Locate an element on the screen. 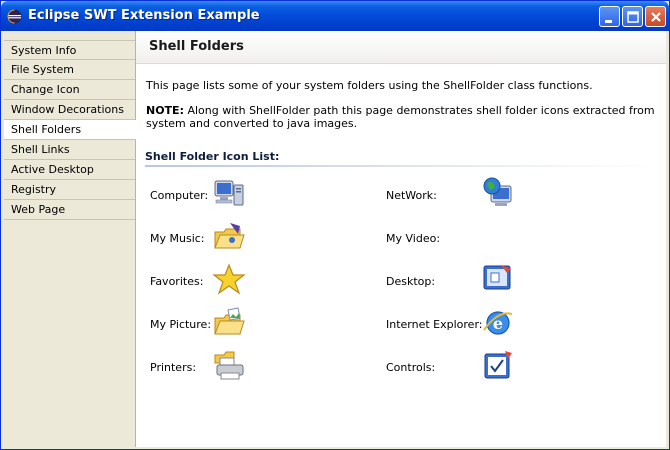 The height and width of the screenshot is (450, 670). folder-label-favorites: Favorites: is located at coordinates (177, 281).